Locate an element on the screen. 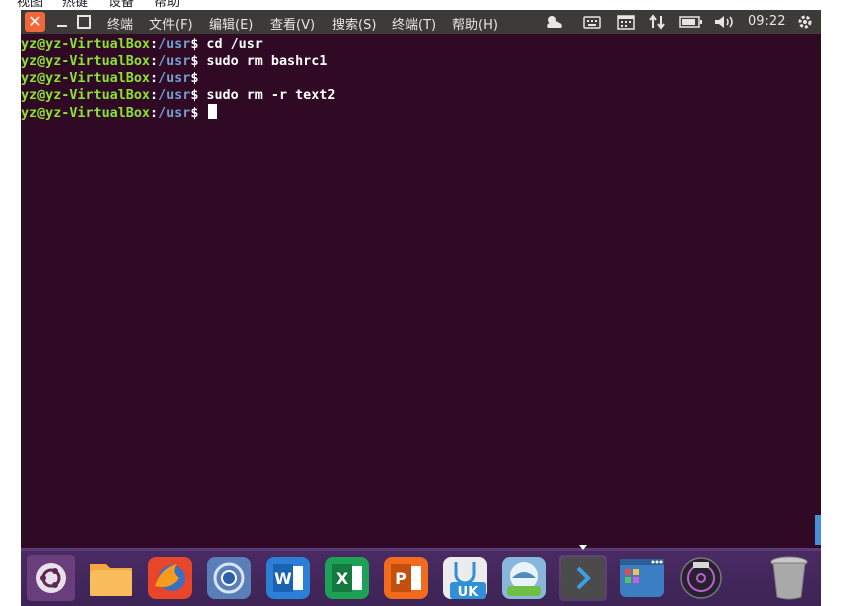 Image resolution: width=848 pixels, height=606 pixels. menu-file: 文件(F) is located at coordinates (171, 23).